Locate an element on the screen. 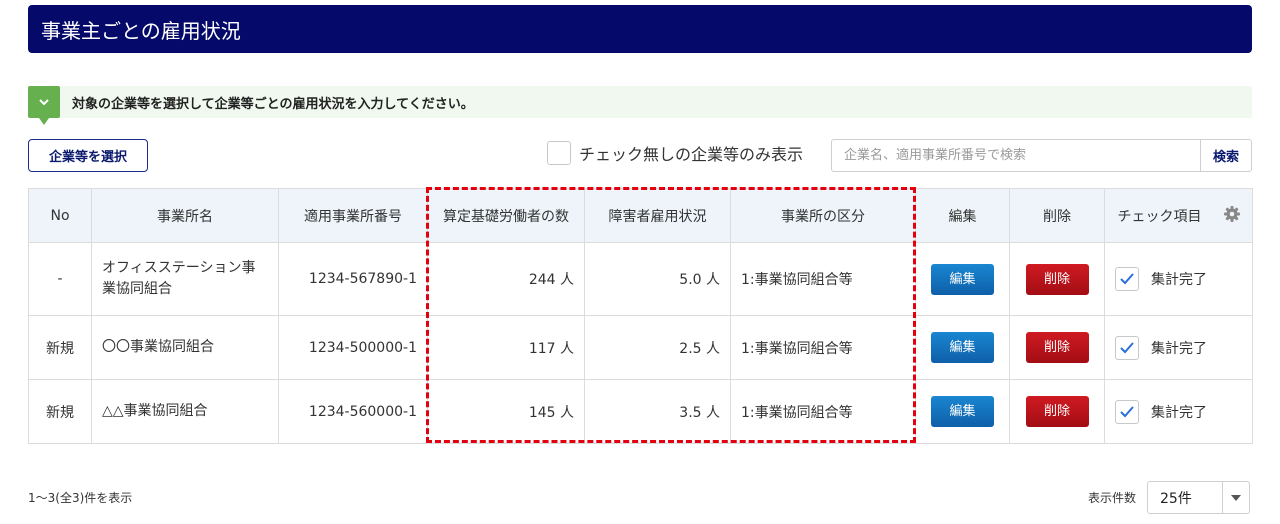 Image resolution: width=1280 pixels, height=524 pixels. cell-employment-status: 3.5 人 is located at coordinates (657, 411).